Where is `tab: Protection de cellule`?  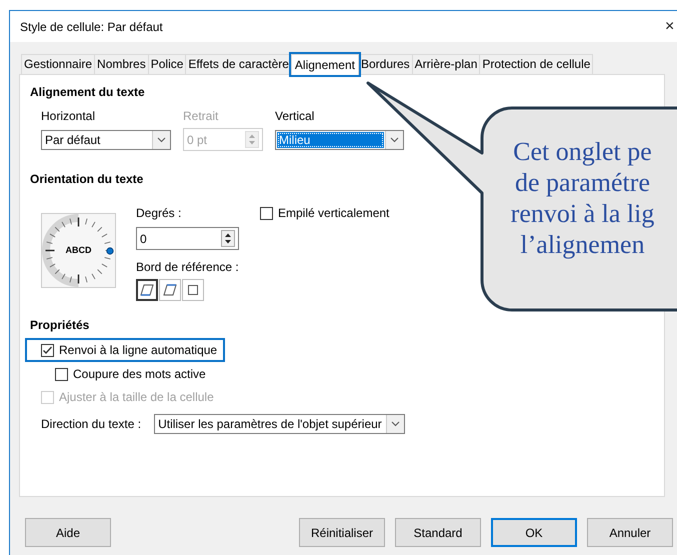
tab: Protection de cellule is located at coordinates (536, 64).